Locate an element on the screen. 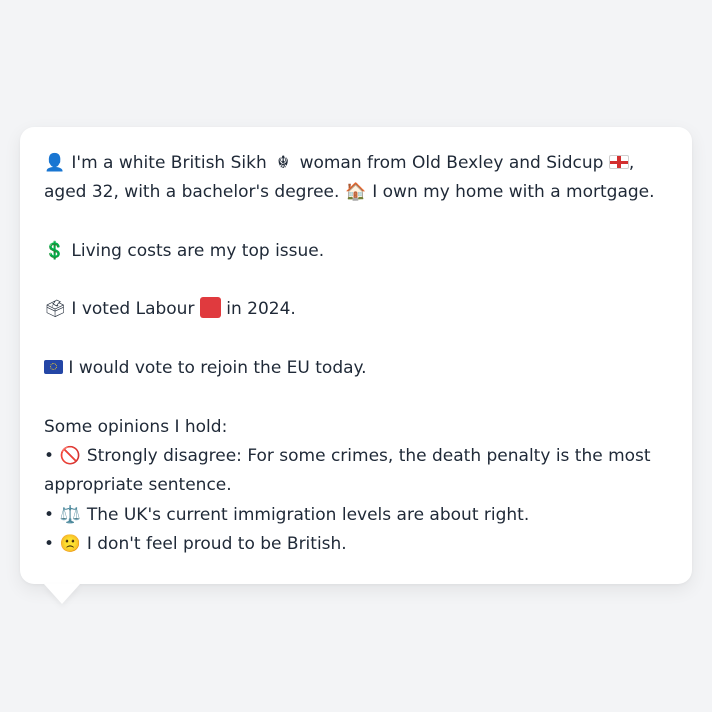  ballot-box-icon: 🗳 is located at coordinates (55, 309).